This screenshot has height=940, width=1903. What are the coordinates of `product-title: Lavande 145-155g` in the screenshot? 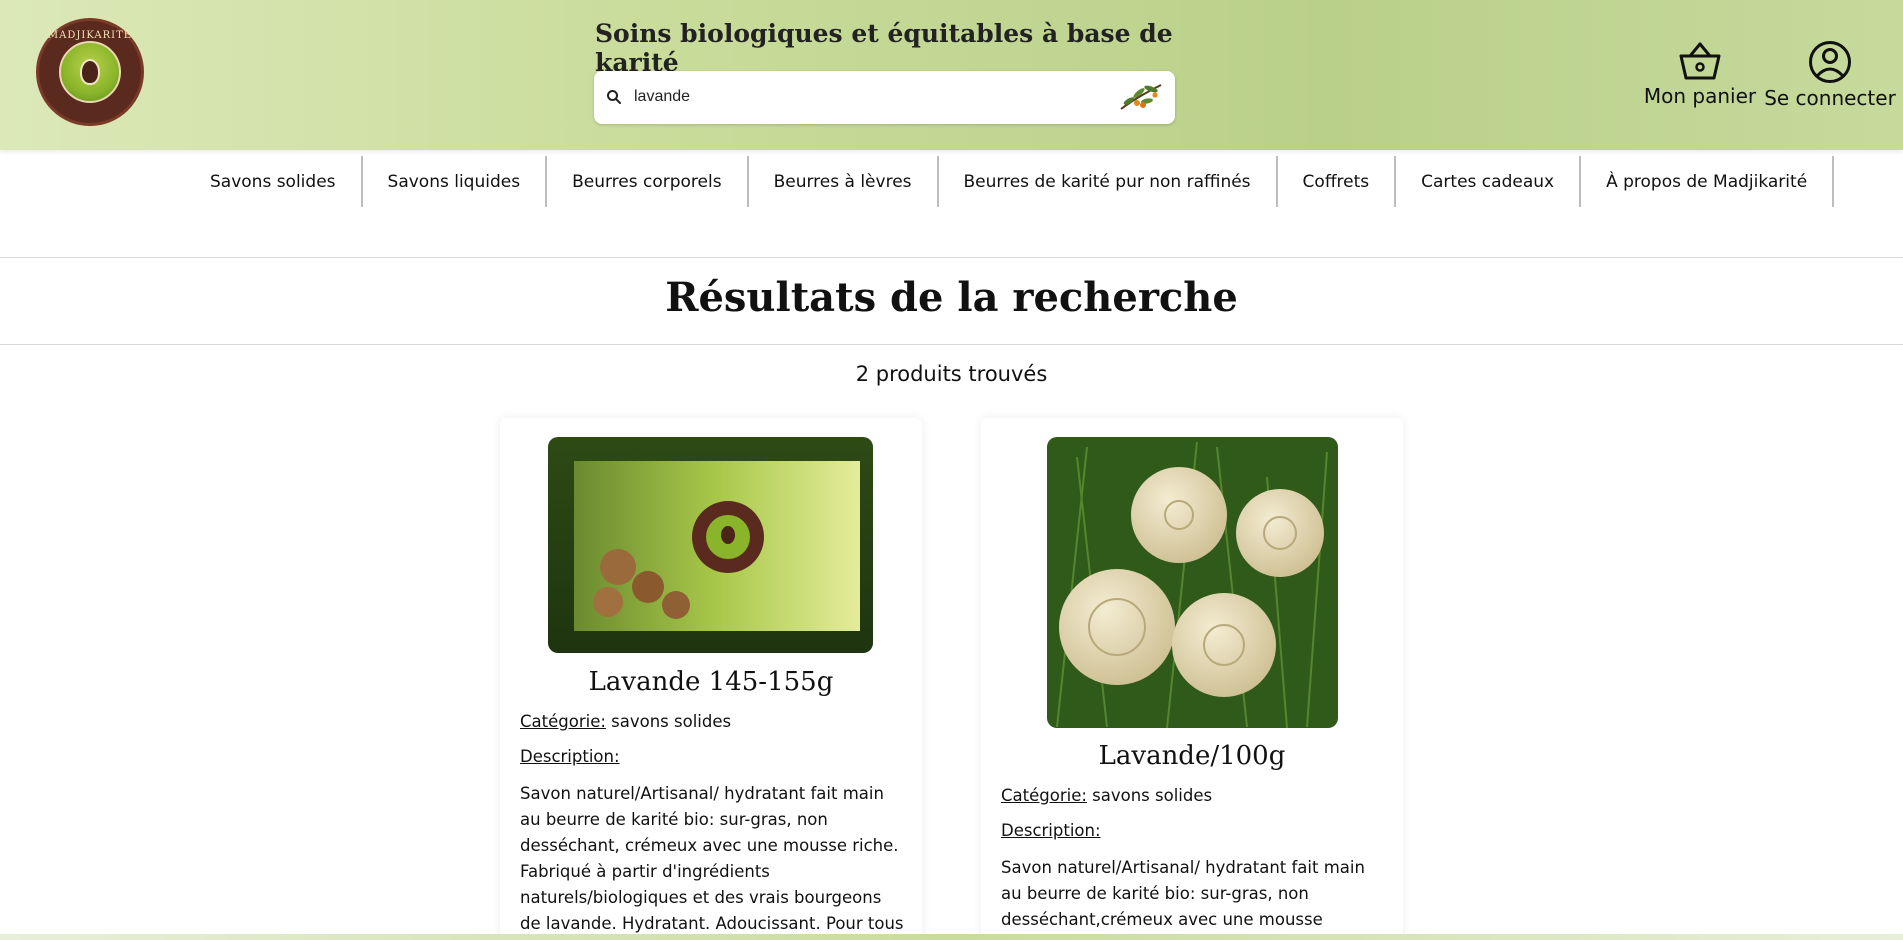 It's located at (711, 682).